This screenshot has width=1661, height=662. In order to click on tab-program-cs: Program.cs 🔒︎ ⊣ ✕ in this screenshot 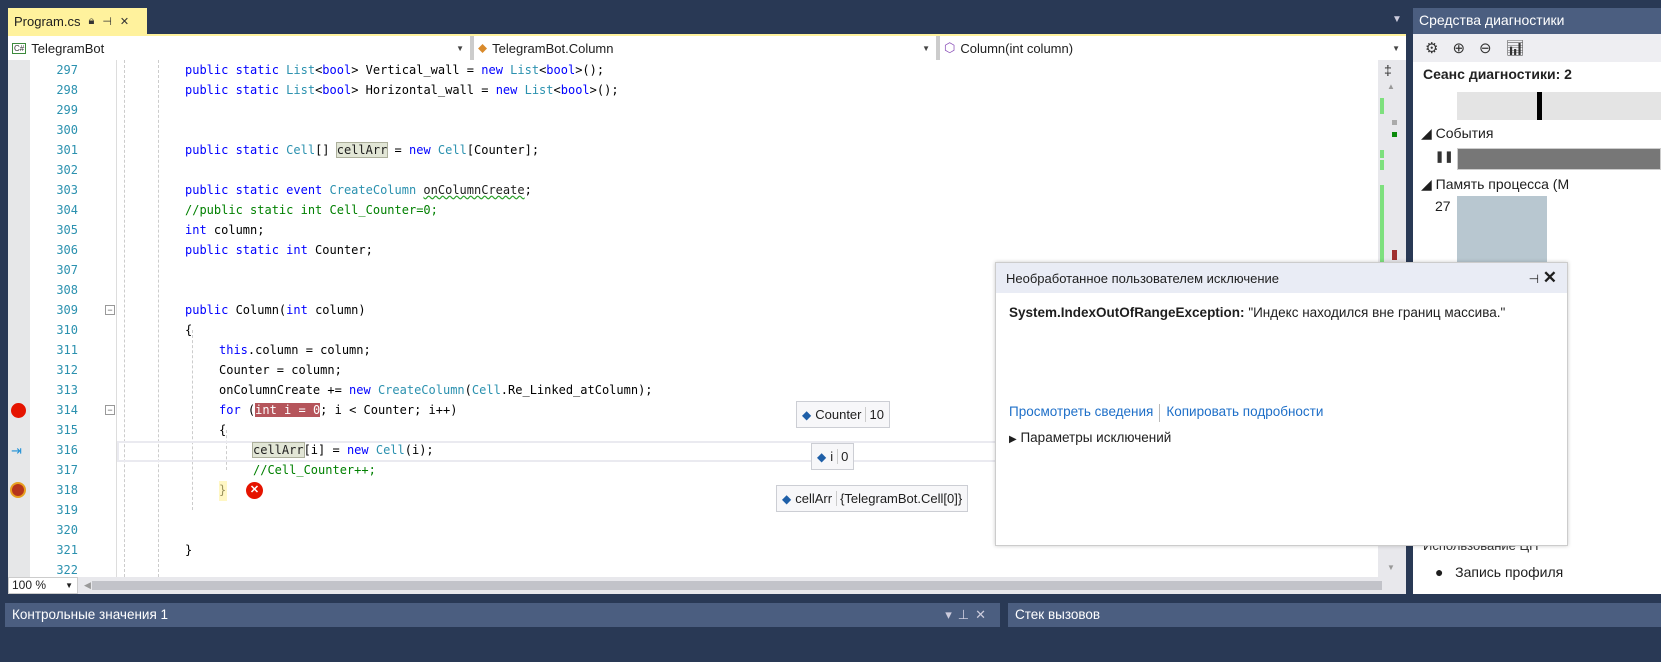, I will do `click(77, 21)`.